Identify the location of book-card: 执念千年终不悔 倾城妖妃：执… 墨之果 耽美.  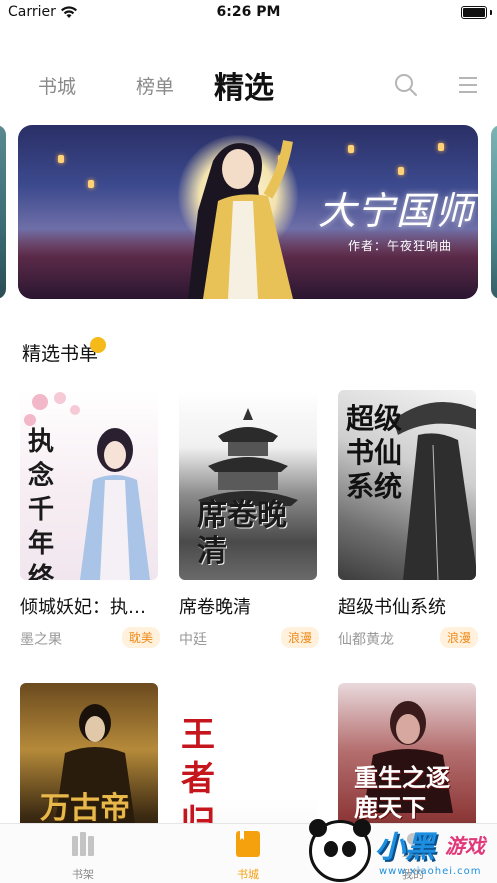
(90, 519).